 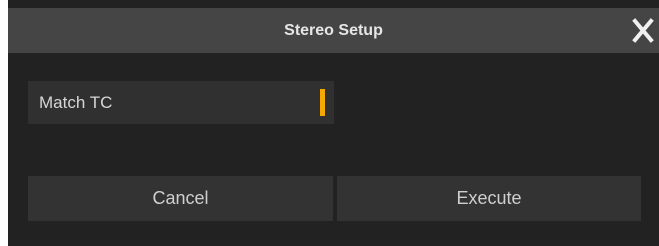 I want to click on dialog-title: Stereo Setup, so click(x=333, y=30).